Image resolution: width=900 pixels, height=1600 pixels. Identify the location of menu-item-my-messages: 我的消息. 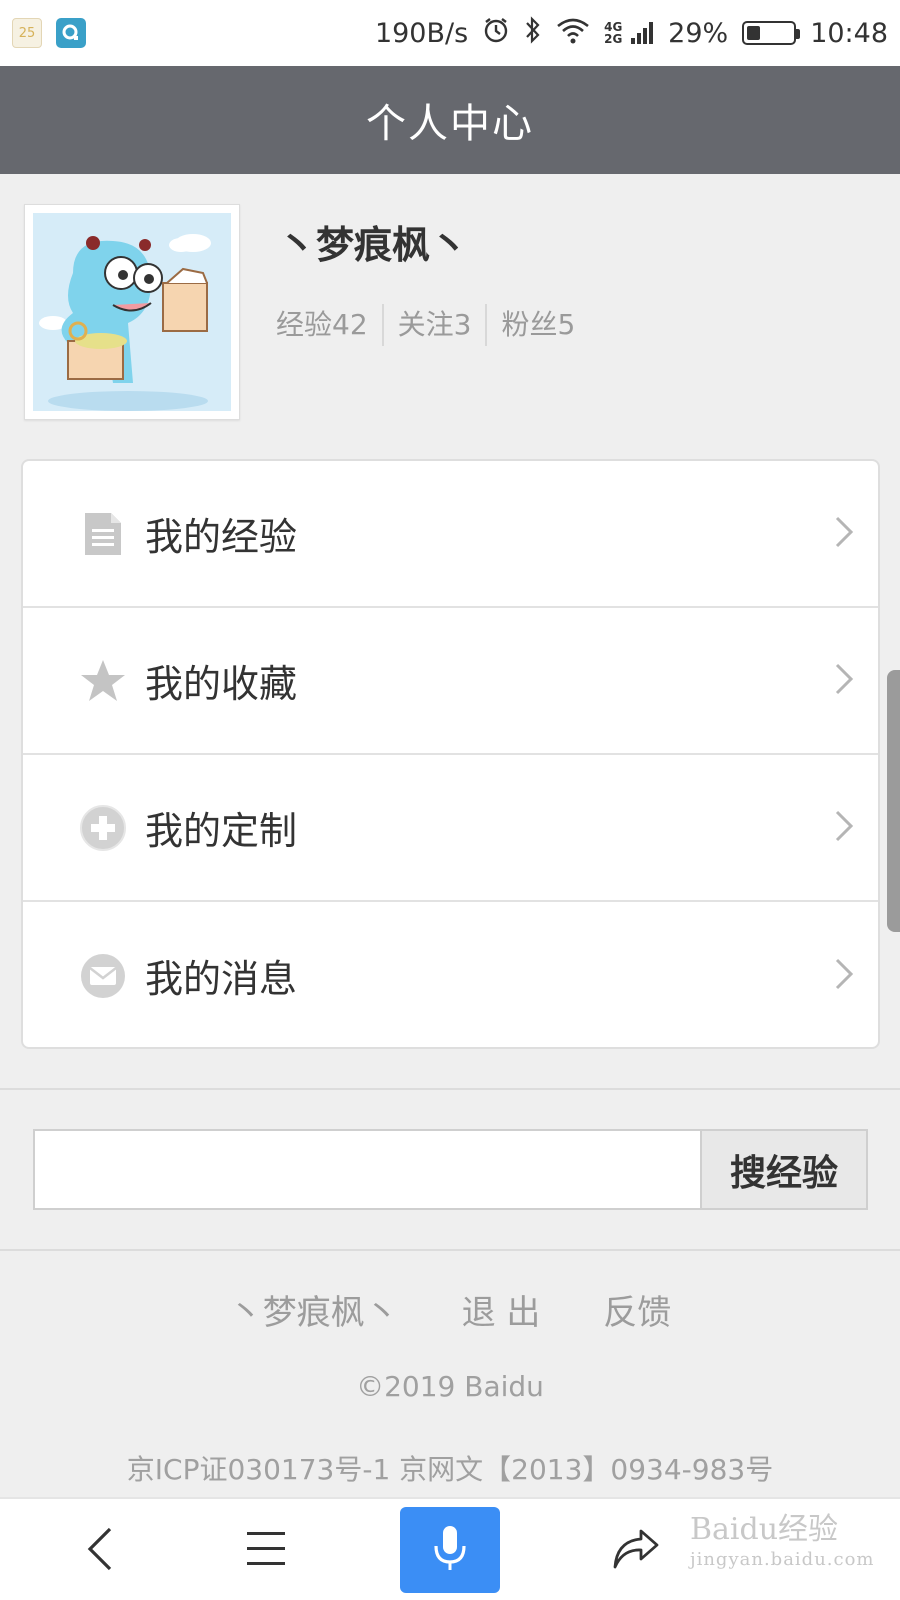
(450, 974).